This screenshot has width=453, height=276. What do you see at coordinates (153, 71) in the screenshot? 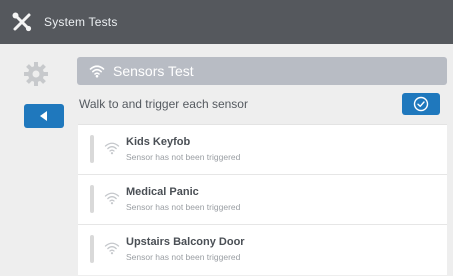
I see `page-title: Sensors Test` at bounding box center [153, 71].